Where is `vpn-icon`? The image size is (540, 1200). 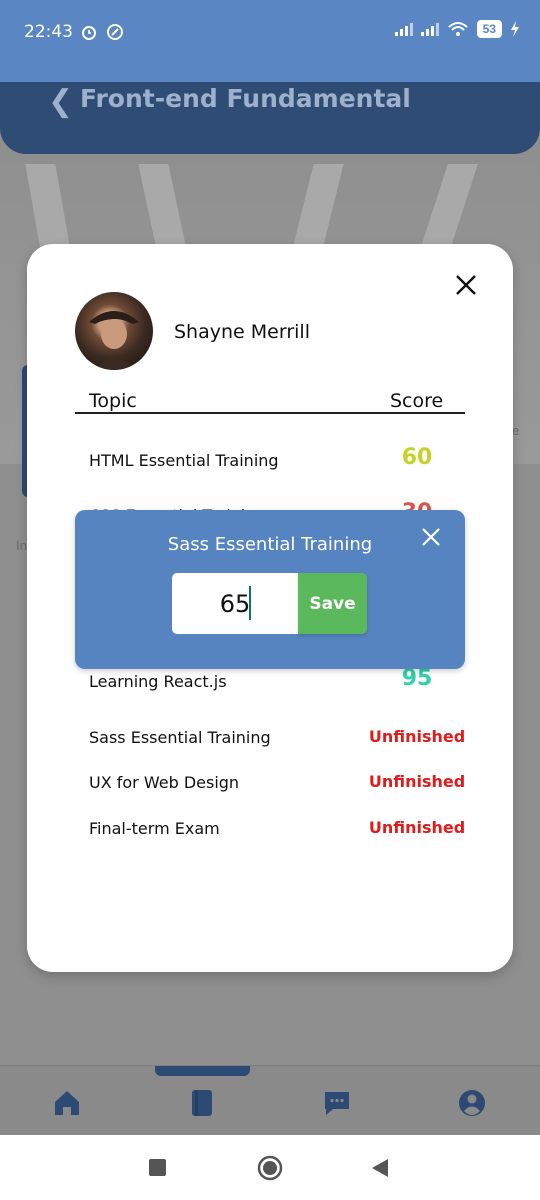
vpn-icon is located at coordinates (115, 32).